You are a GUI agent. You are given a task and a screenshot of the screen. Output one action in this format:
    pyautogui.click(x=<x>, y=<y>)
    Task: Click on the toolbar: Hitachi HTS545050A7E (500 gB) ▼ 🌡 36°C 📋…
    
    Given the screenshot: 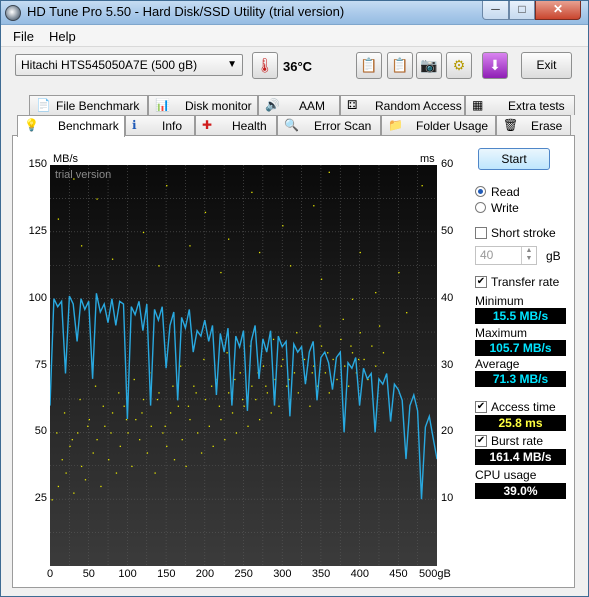 What is the action you would take?
    pyautogui.click(x=294, y=68)
    